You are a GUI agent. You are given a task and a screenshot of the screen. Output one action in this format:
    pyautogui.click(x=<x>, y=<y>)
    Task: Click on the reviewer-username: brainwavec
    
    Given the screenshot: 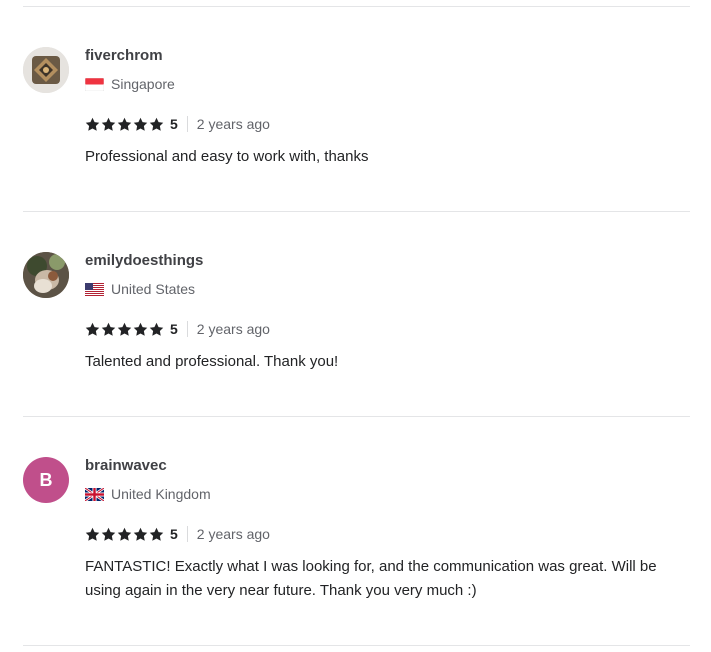 What is the action you would take?
    pyautogui.click(x=126, y=466)
    